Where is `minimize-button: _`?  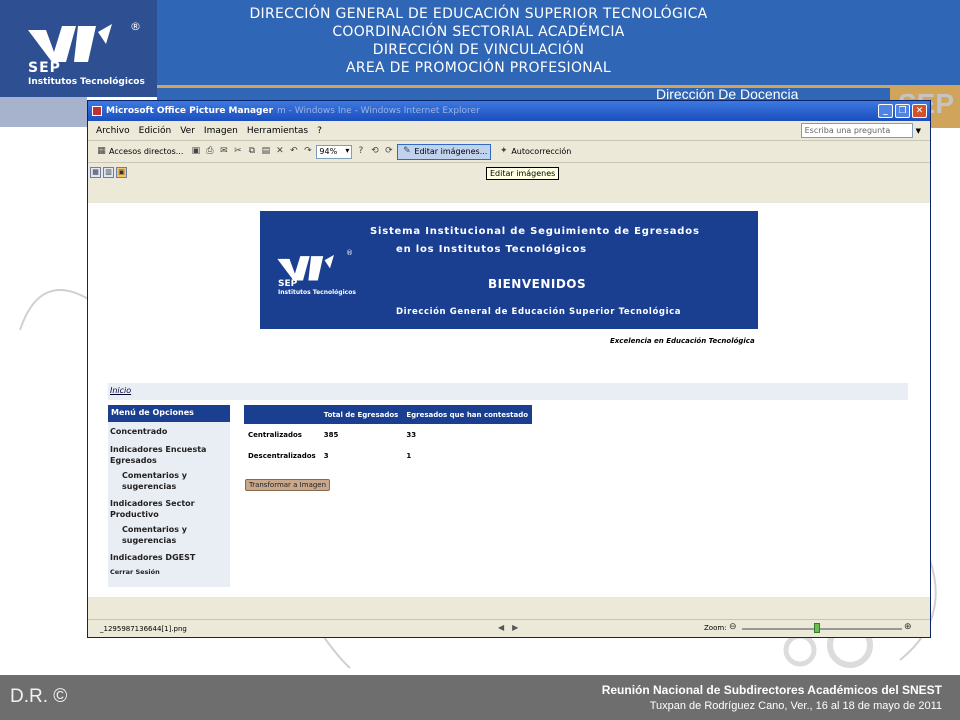 minimize-button: _ is located at coordinates (885, 111).